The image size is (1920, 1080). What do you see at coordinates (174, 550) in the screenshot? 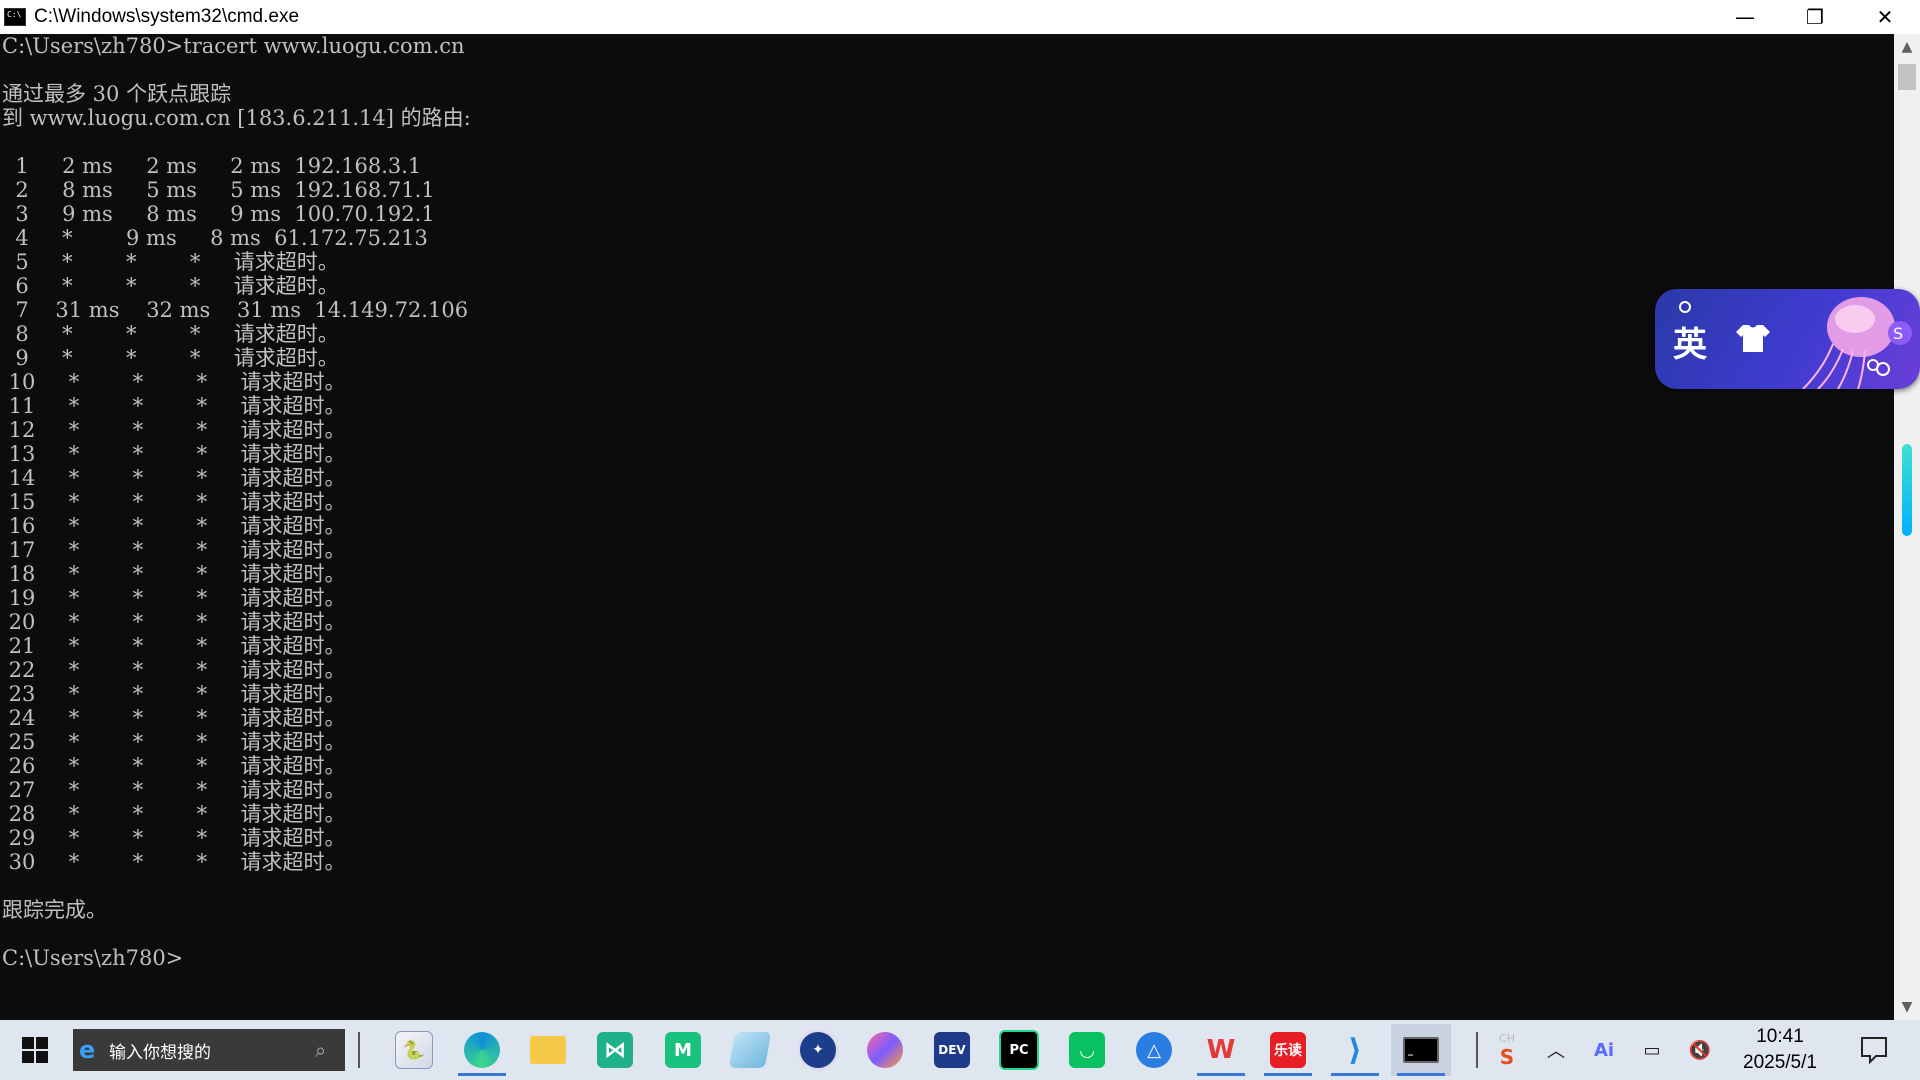
I see `console-line: 17 * * * 请求超时。` at bounding box center [174, 550].